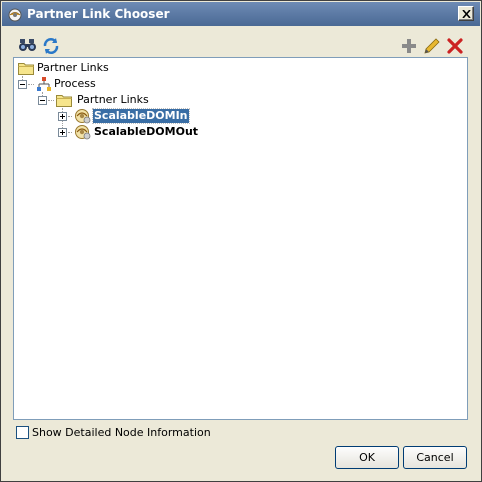 The width and height of the screenshot is (482, 482). I want to click on tree-label-scalable-dom-out: ScalableDOMOut, so click(146, 131).